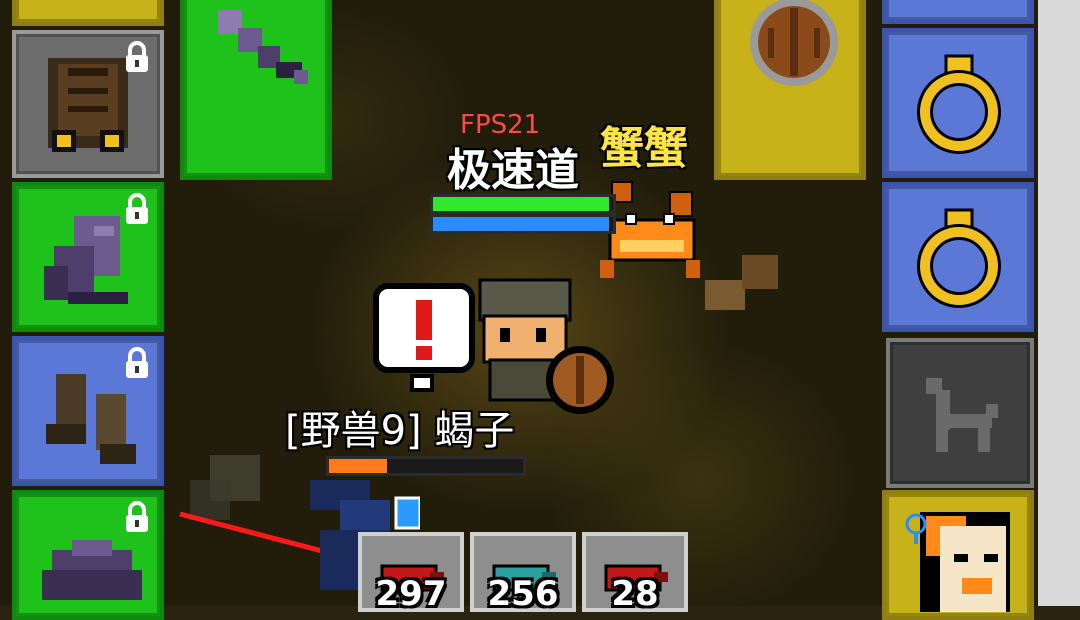 This screenshot has height=620, width=1080. What do you see at coordinates (958, 12) in the screenshot?
I see `slot-right-top` at bounding box center [958, 12].